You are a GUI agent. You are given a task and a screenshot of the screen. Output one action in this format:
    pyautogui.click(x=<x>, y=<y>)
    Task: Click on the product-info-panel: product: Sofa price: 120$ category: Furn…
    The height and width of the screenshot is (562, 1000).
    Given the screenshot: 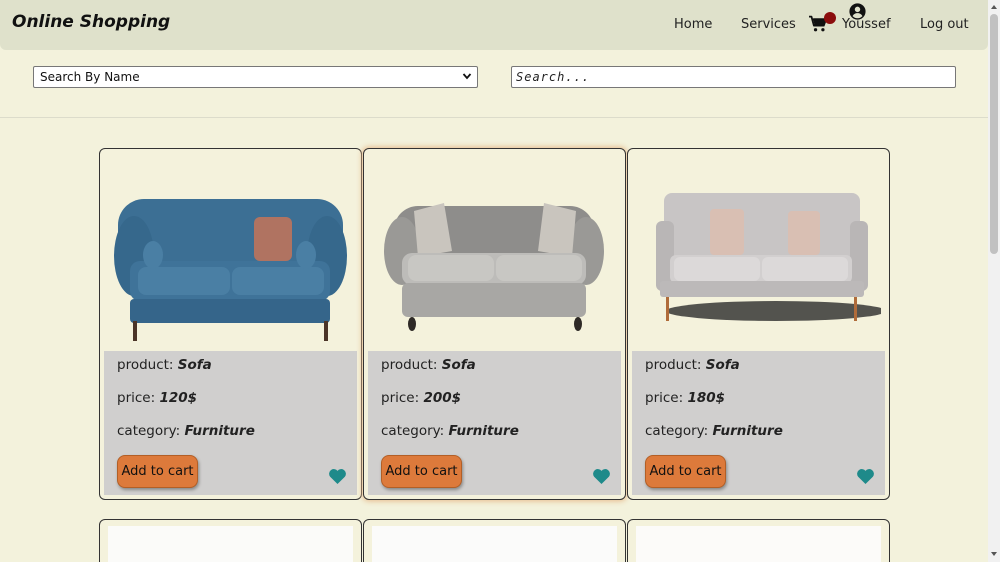 What is the action you would take?
    pyautogui.click(x=230, y=423)
    